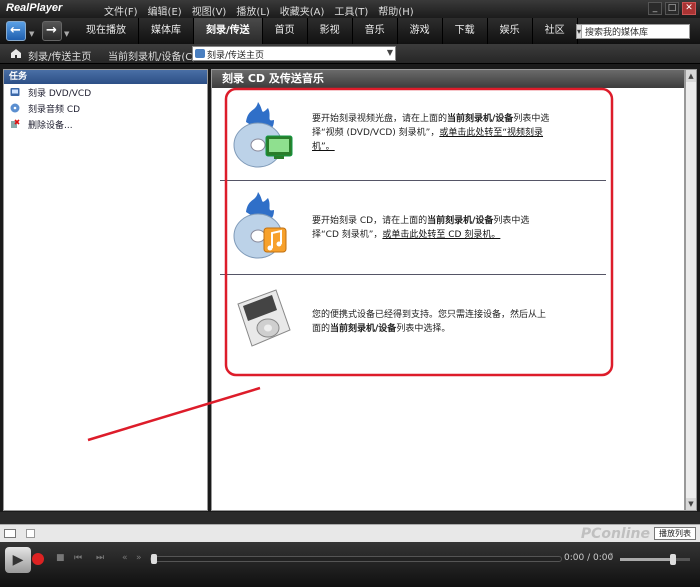  I want to click on player-controls: ▶ ■ ⏮ ⏭ « » 0:00 / 0:00 ♪, so click(350, 564).